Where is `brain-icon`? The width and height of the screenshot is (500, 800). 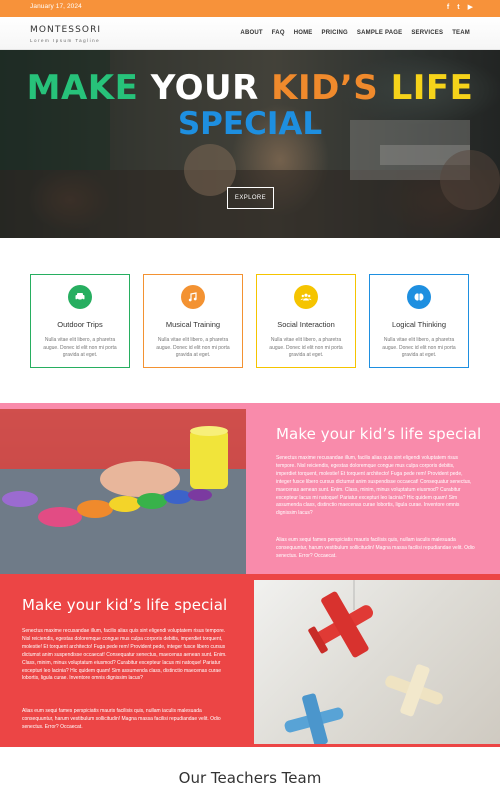
brain-icon is located at coordinates (419, 297).